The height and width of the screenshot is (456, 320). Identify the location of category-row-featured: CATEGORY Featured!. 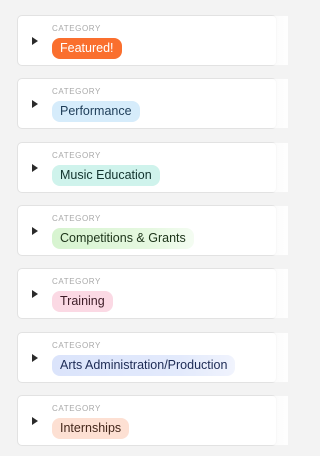
(152, 40).